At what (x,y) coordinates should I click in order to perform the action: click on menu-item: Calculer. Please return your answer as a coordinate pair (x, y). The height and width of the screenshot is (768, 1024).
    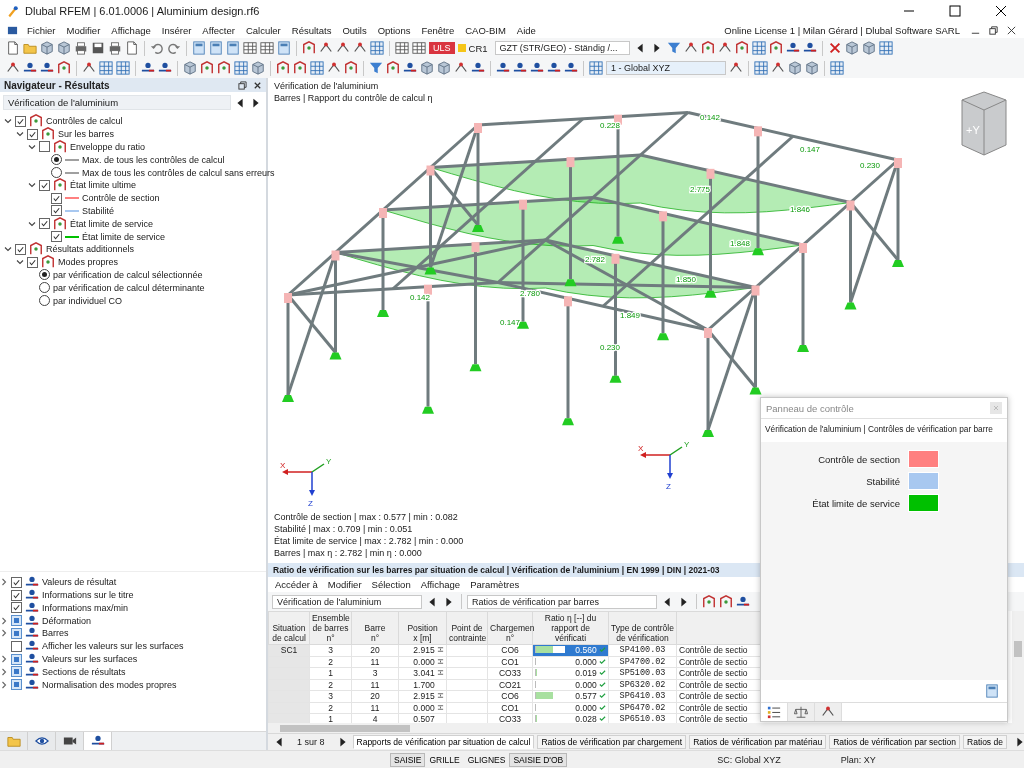
    Looking at the image, I should click on (263, 30).